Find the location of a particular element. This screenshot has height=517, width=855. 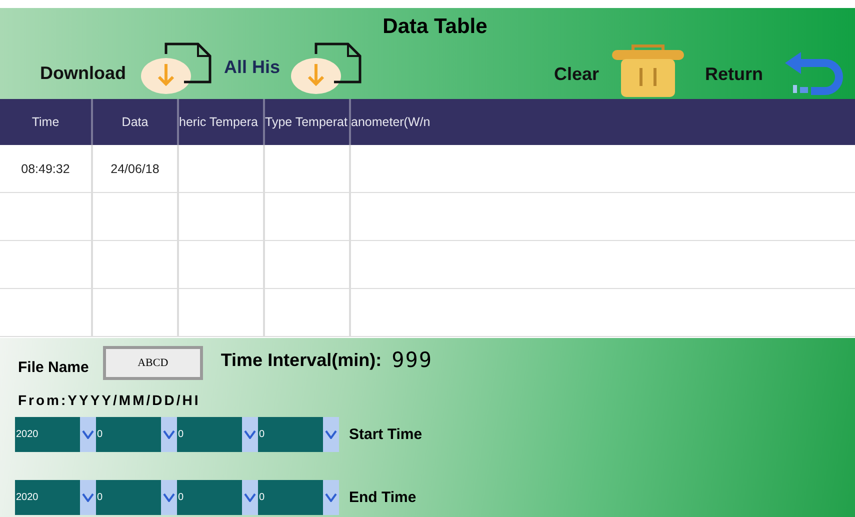

clear-label: Clear is located at coordinates (576, 74).